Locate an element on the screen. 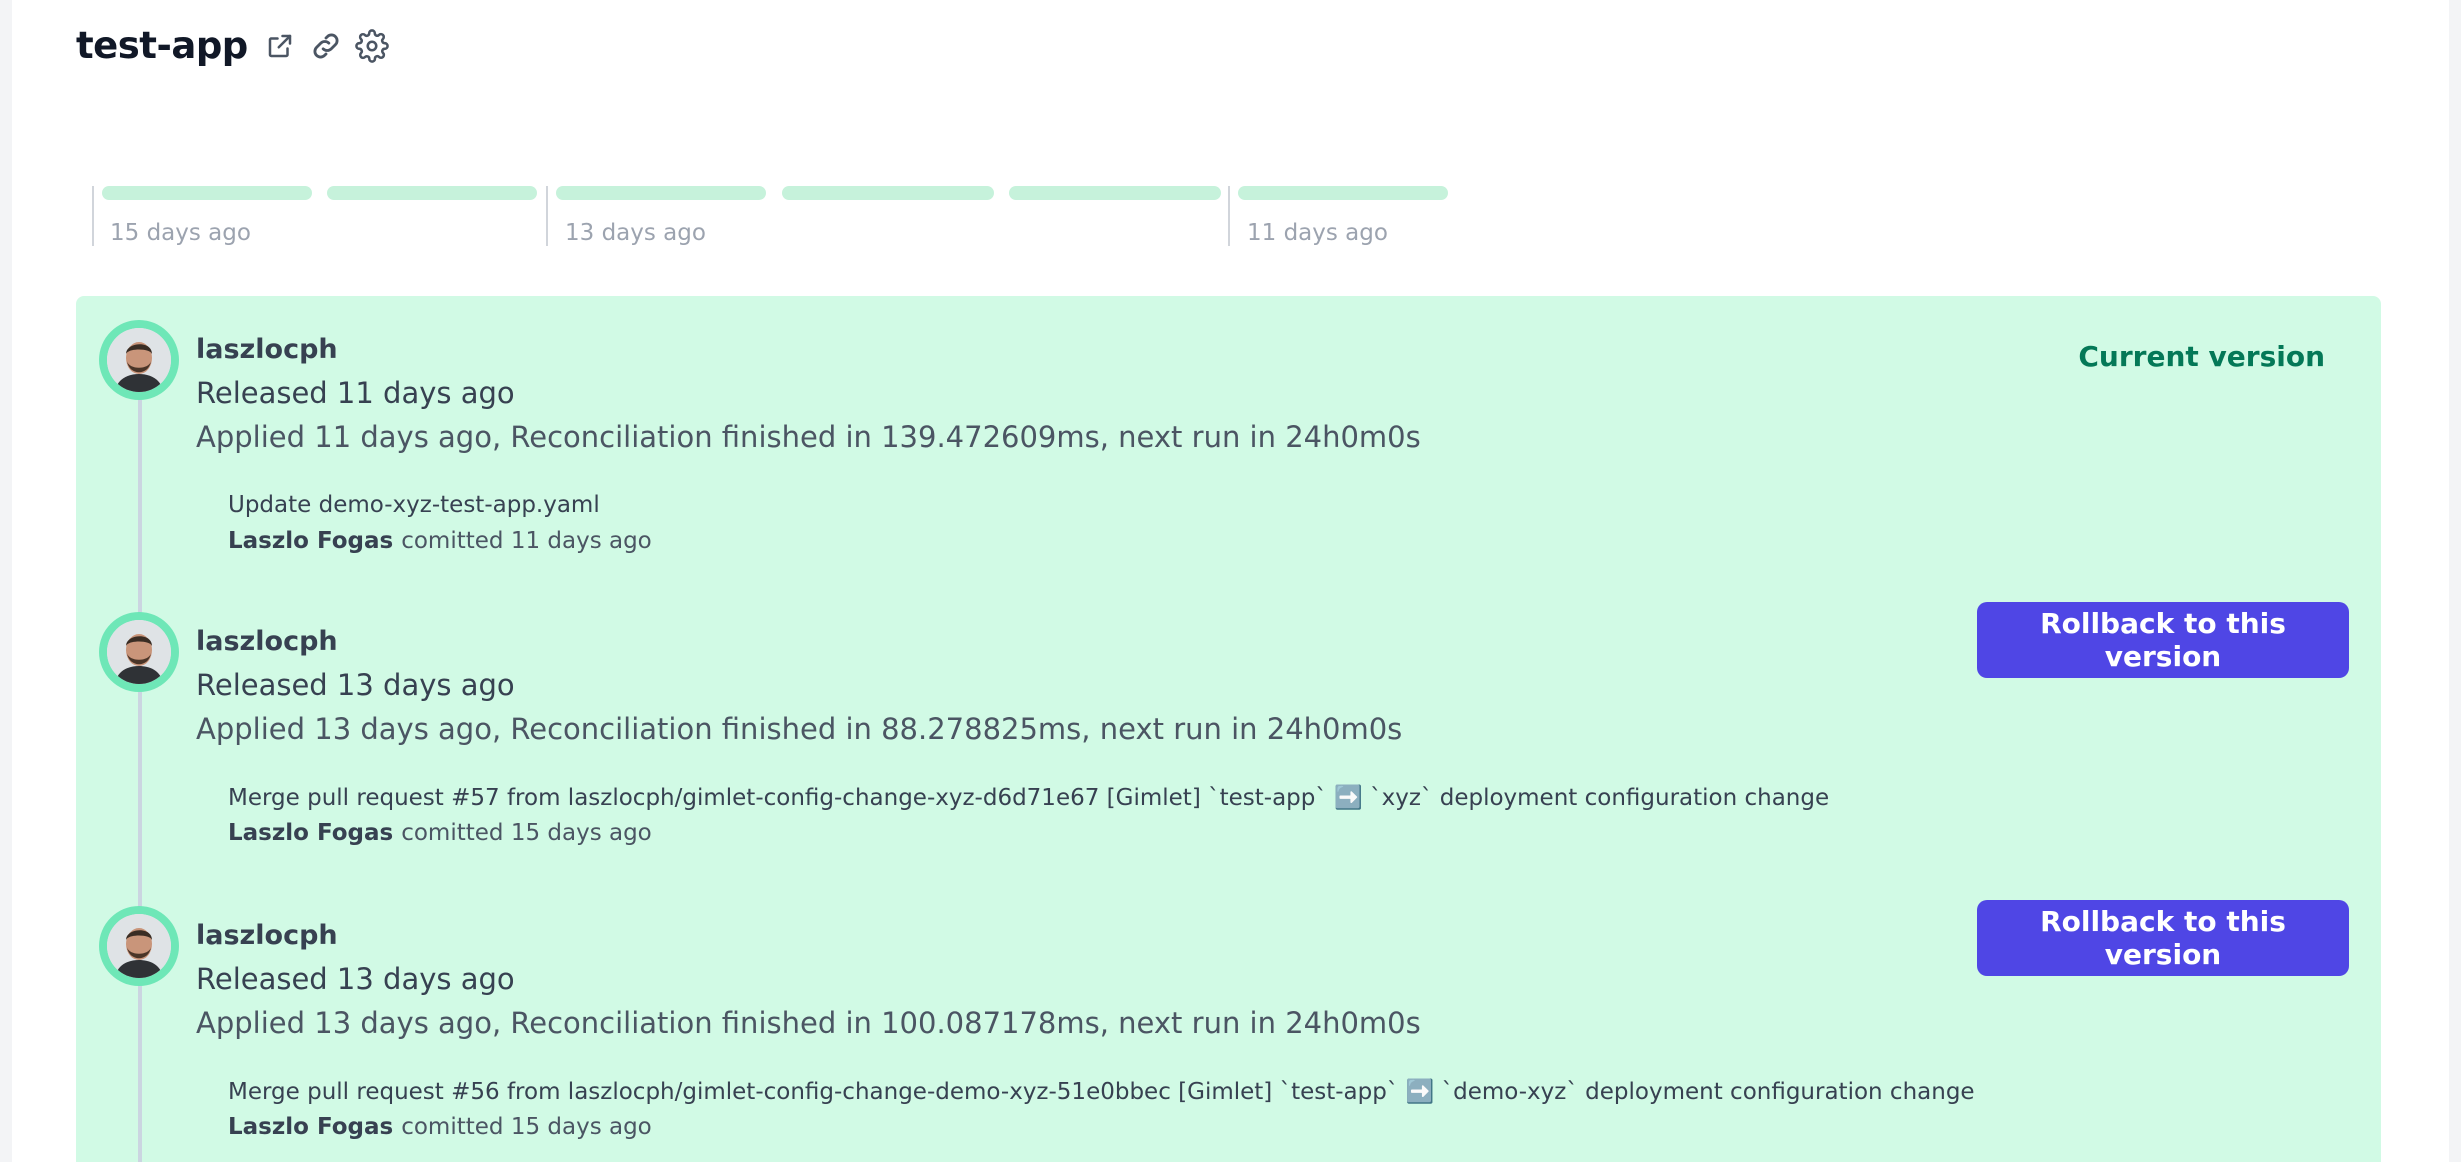 Image resolution: width=2461 pixels, height=1162 pixels. timeline-label: 15 days ago is located at coordinates (180, 233).